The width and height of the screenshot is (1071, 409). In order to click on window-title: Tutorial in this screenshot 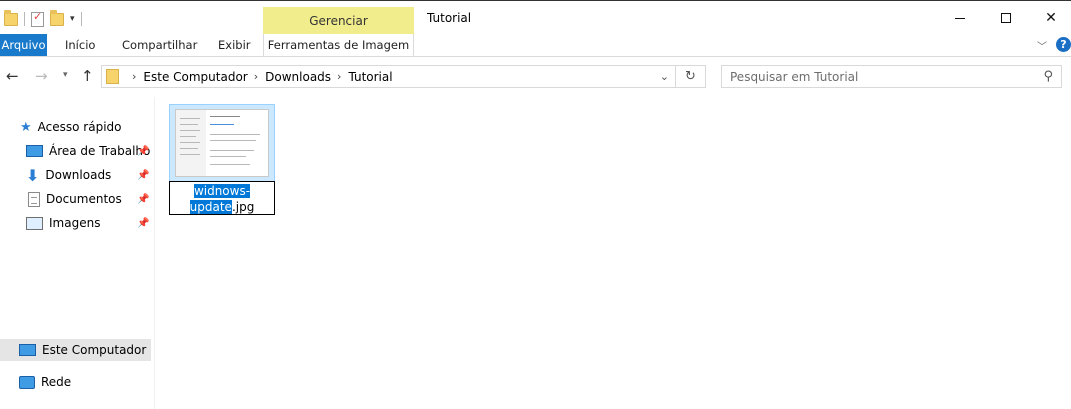, I will do `click(449, 18)`.